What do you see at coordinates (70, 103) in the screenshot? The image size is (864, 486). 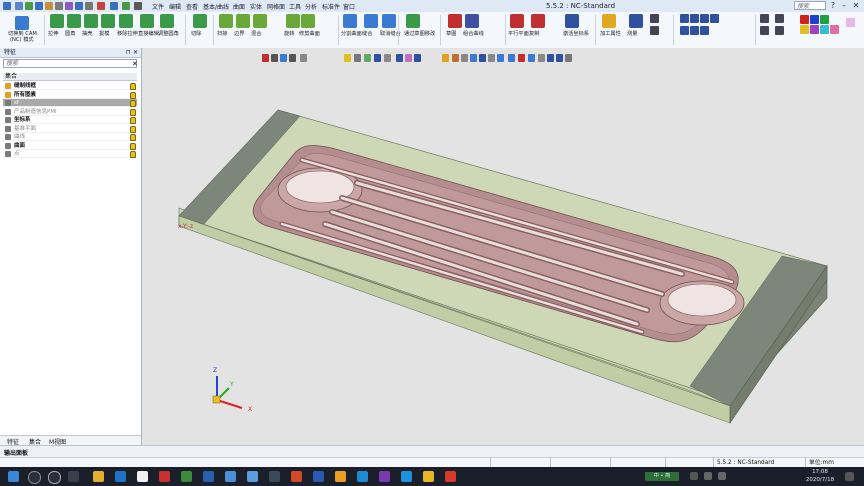 I see `tree-row: sf` at bounding box center [70, 103].